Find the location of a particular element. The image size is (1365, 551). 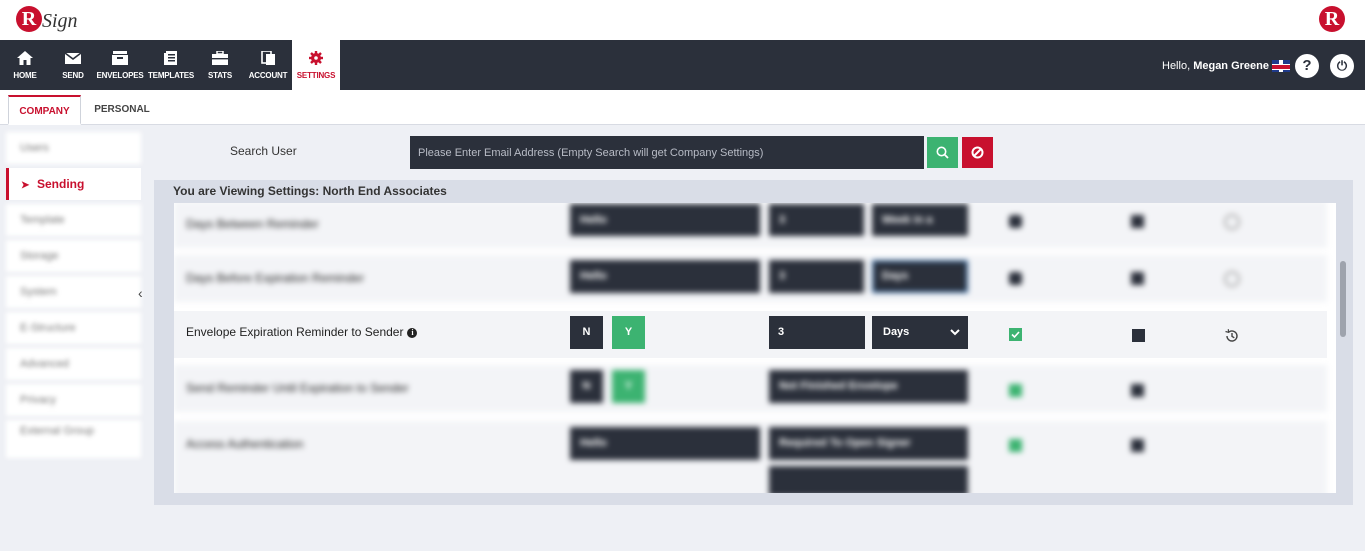

lock-checkbox is located at coordinates (1015, 334).